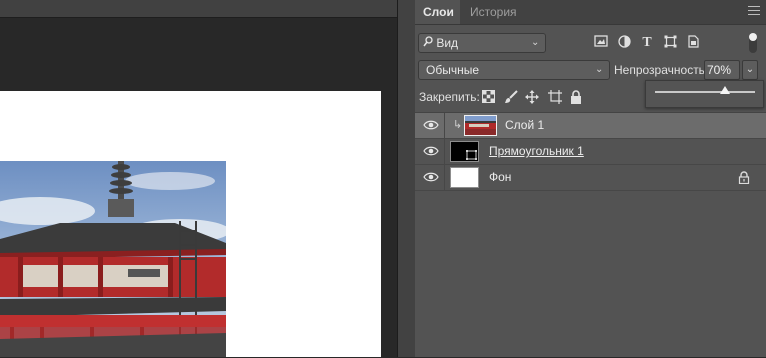  Describe the element at coordinates (590, 43) in the screenshot. I see `layer-filter-row: Вид ⌄ T` at that location.